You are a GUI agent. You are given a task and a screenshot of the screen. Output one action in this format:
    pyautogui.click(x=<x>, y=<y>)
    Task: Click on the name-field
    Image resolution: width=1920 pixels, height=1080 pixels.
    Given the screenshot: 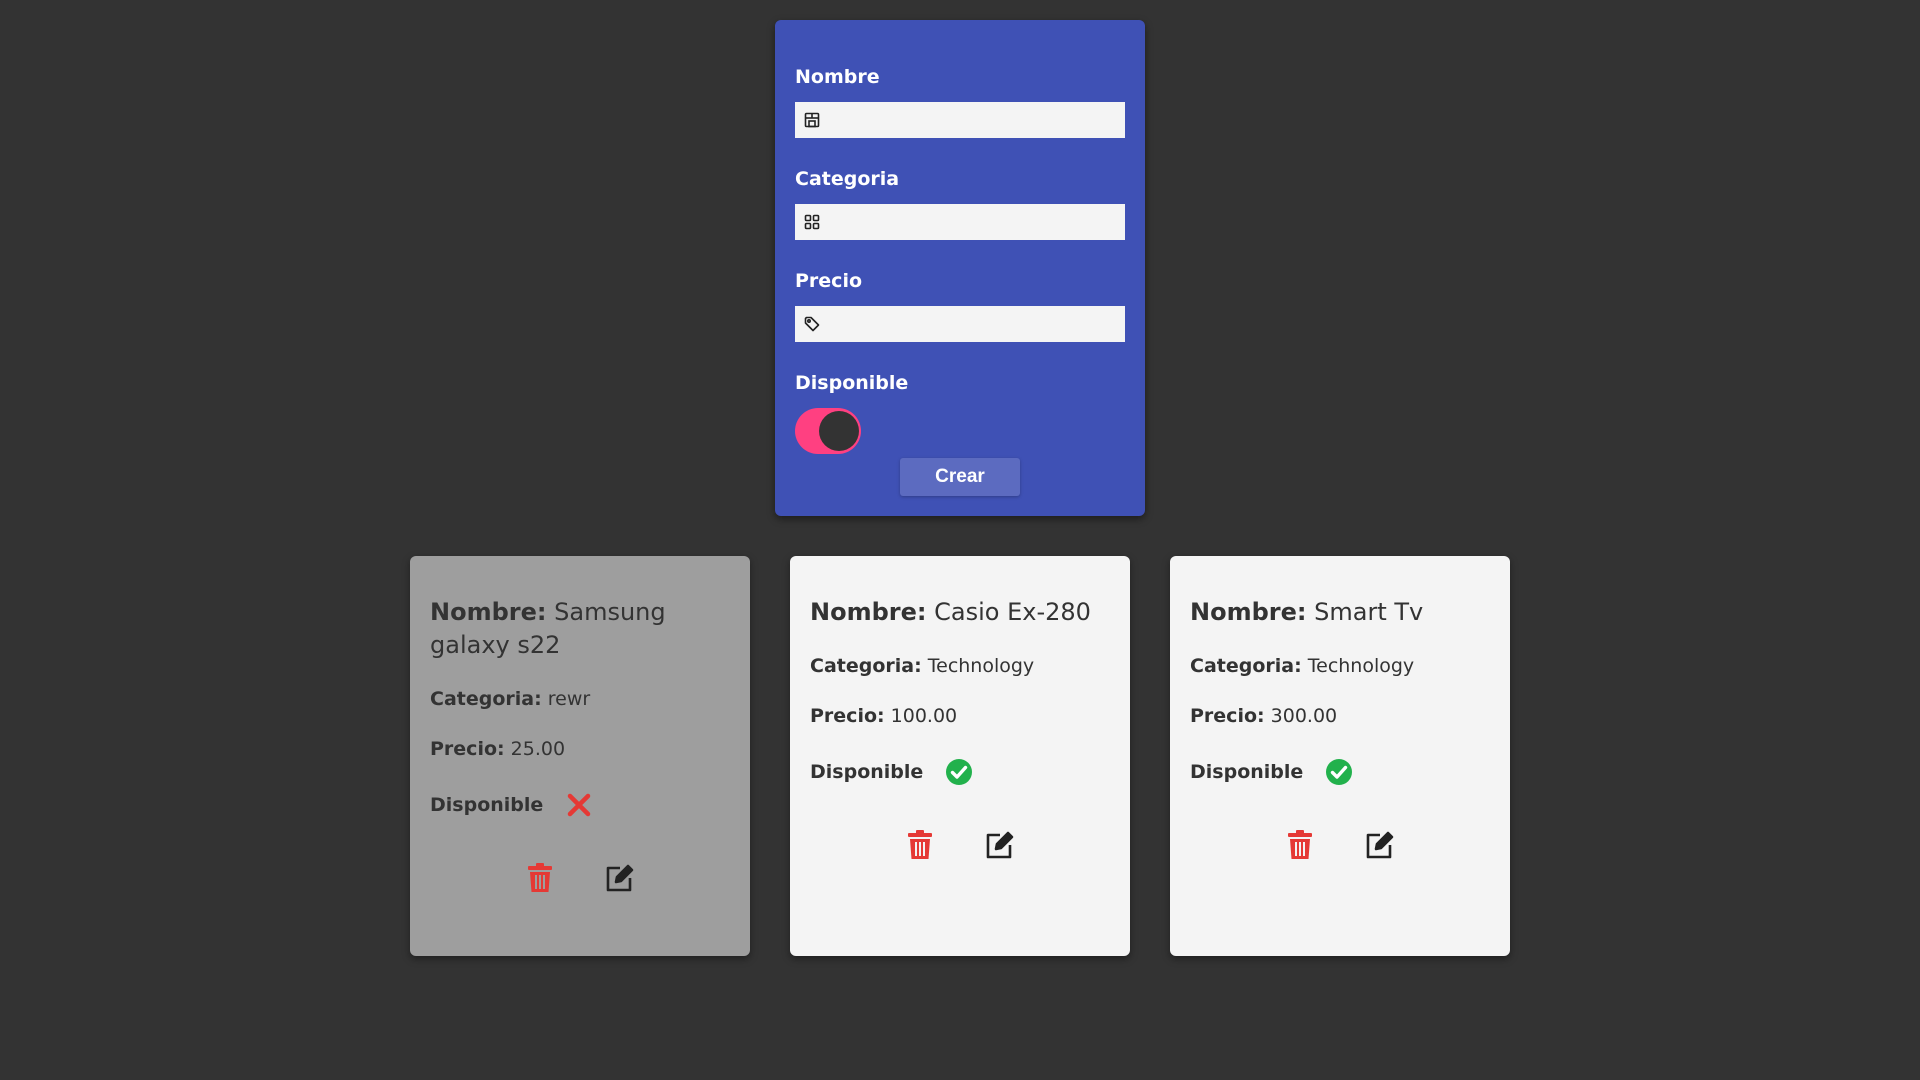 What is the action you would take?
    pyautogui.click(x=960, y=120)
    